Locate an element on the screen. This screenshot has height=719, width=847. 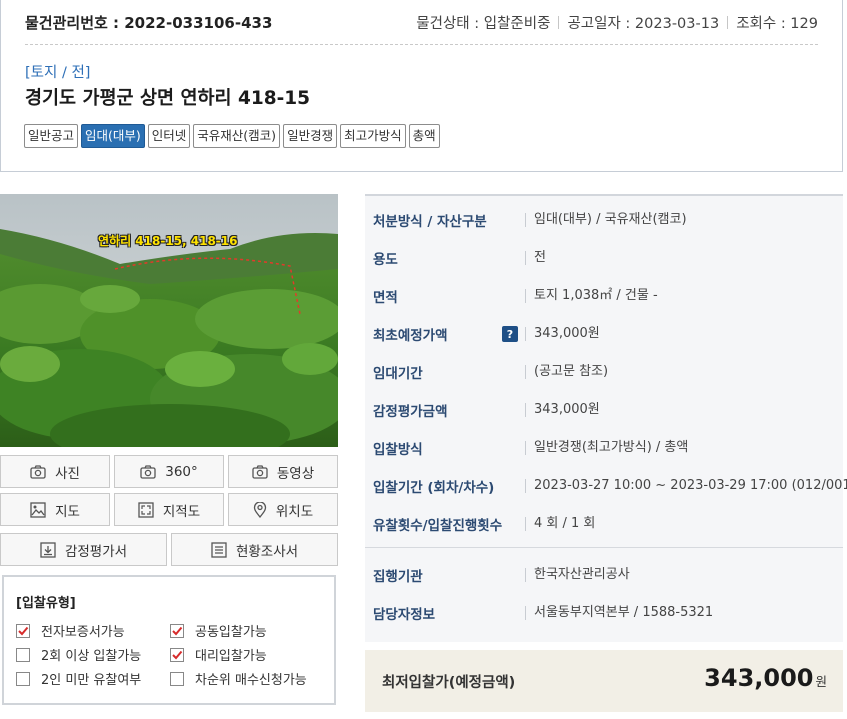
meta-separator is located at coordinates (728, 22).